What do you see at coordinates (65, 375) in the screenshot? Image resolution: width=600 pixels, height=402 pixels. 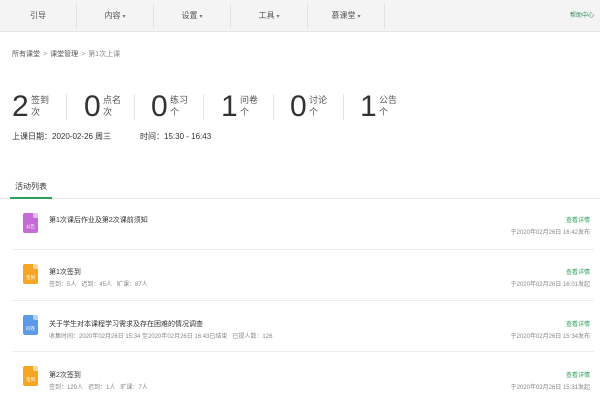 I see `activity-title: 第2次签到` at bounding box center [65, 375].